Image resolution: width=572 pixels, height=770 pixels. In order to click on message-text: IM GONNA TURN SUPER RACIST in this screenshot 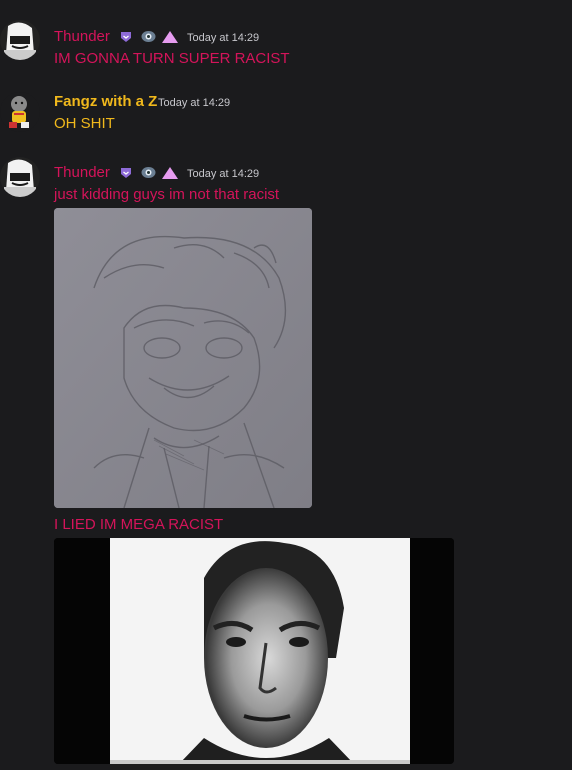, I will do `click(172, 58)`.